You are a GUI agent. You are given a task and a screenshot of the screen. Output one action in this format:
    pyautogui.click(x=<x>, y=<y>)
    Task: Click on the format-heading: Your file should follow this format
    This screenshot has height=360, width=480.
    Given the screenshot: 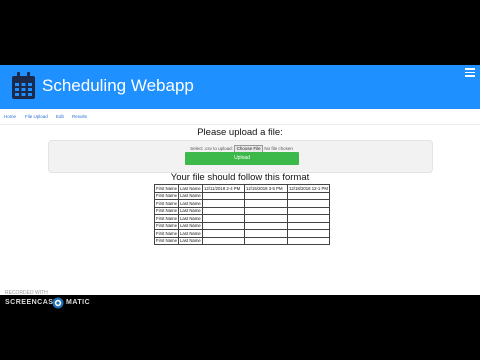 What is the action you would take?
    pyautogui.click(x=240, y=177)
    